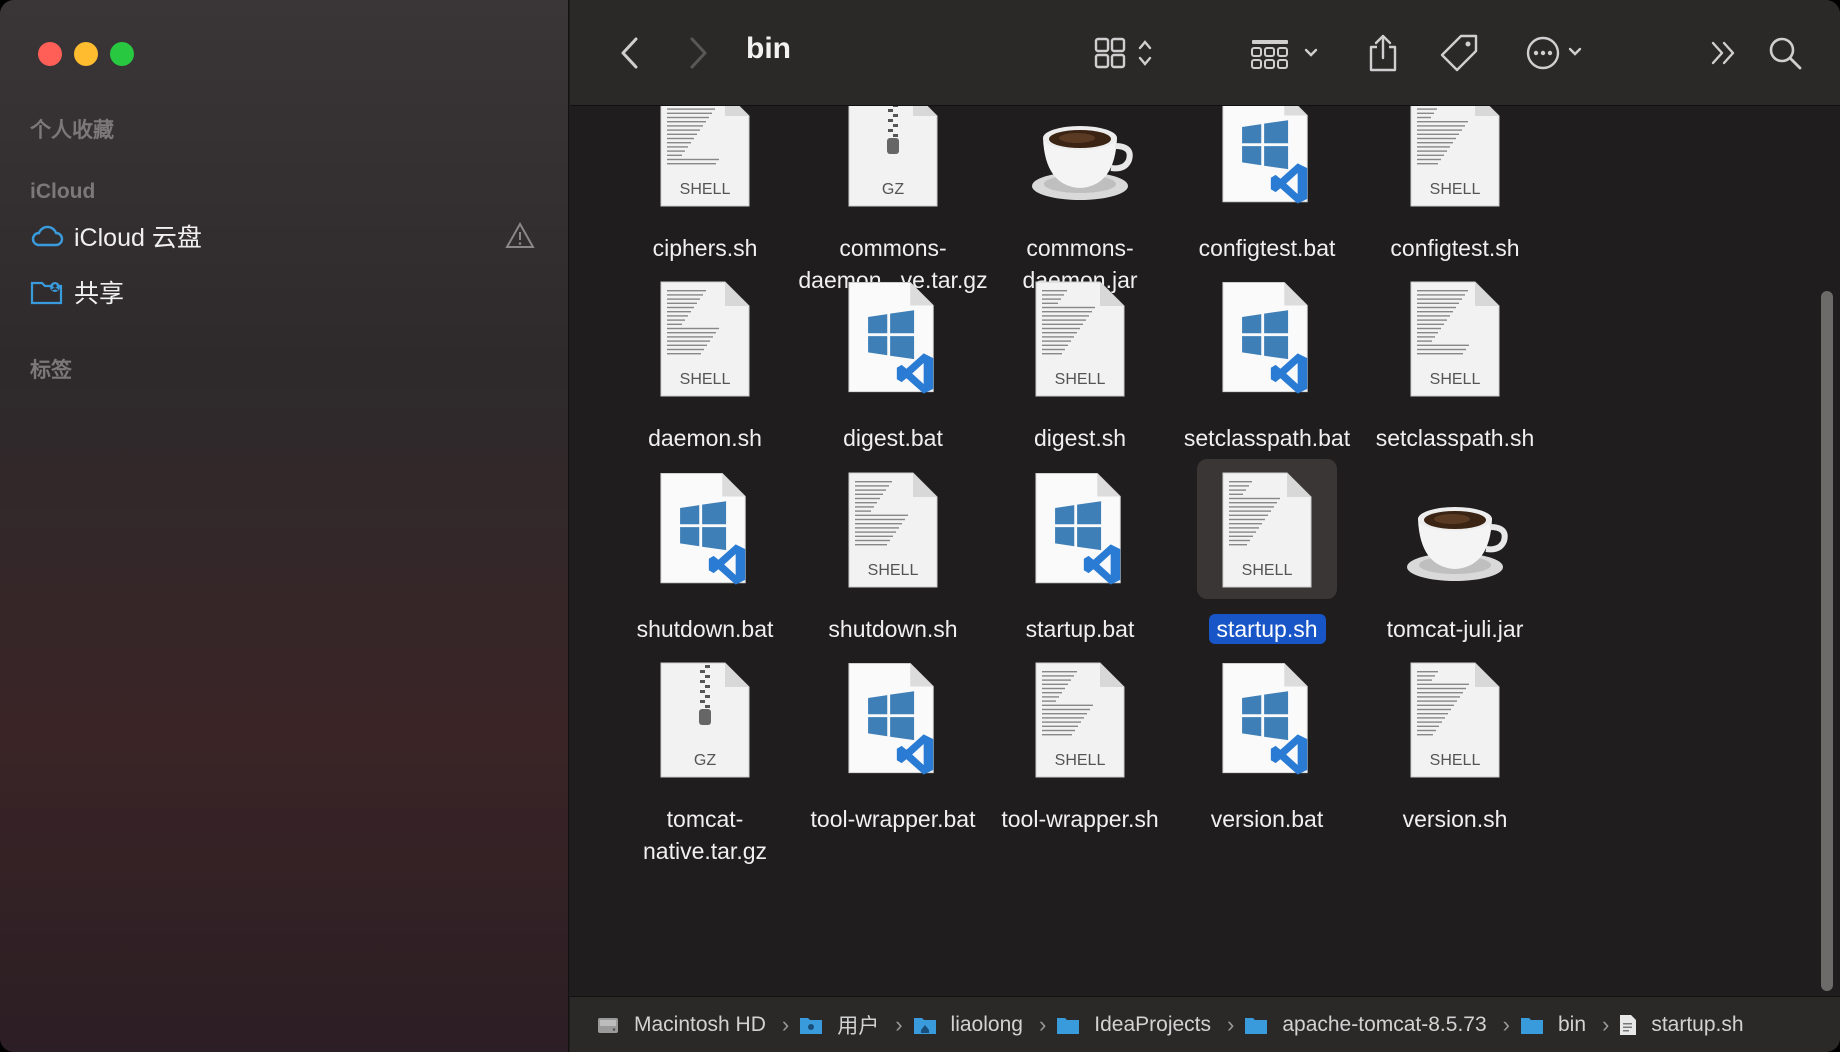 The height and width of the screenshot is (1052, 1840). I want to click on breadcrumb-item: liaolong, so click(968, 1025).